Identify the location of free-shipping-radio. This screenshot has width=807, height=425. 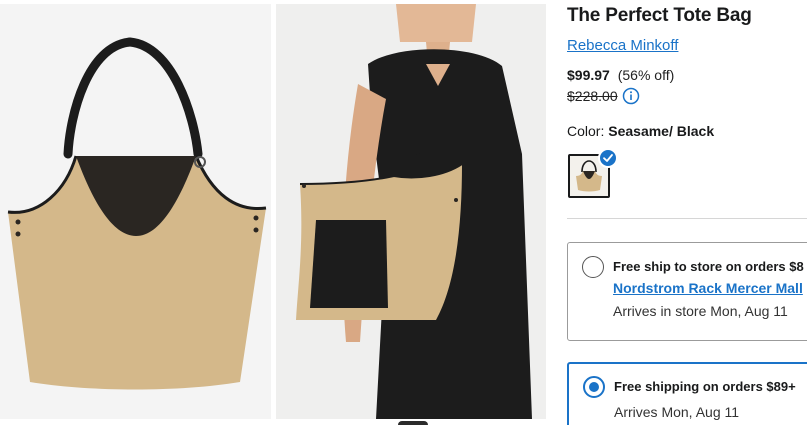
(594, 387).